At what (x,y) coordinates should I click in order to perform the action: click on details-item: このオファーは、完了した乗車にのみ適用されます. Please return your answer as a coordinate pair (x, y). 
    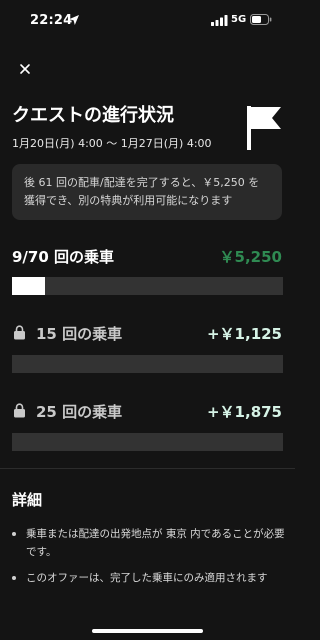
    Looking at the image, I should click on (149, 578).